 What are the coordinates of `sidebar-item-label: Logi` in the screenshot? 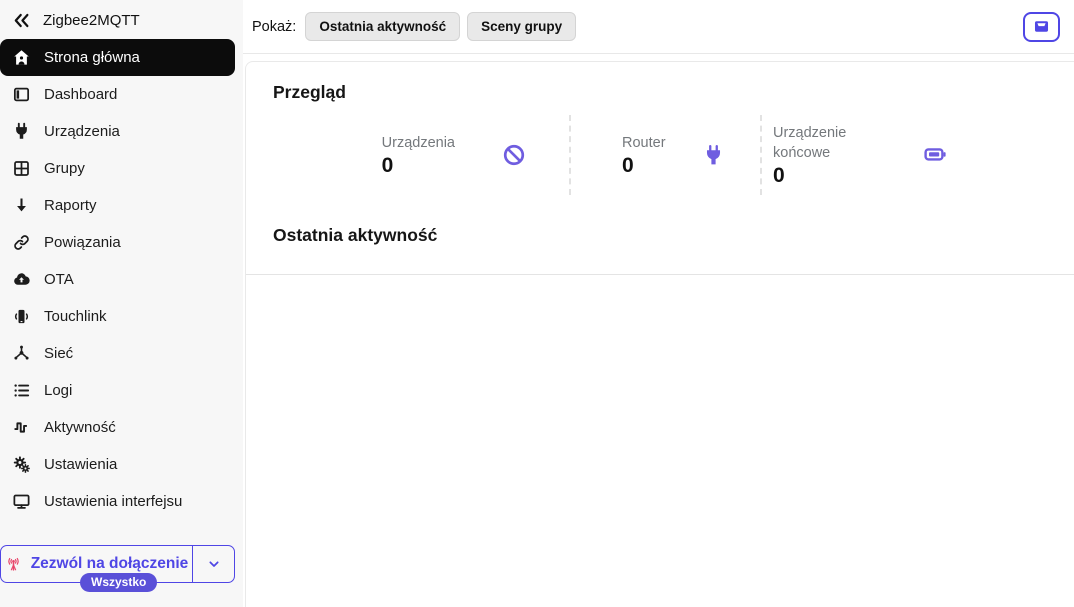 It's located at (58, 390).